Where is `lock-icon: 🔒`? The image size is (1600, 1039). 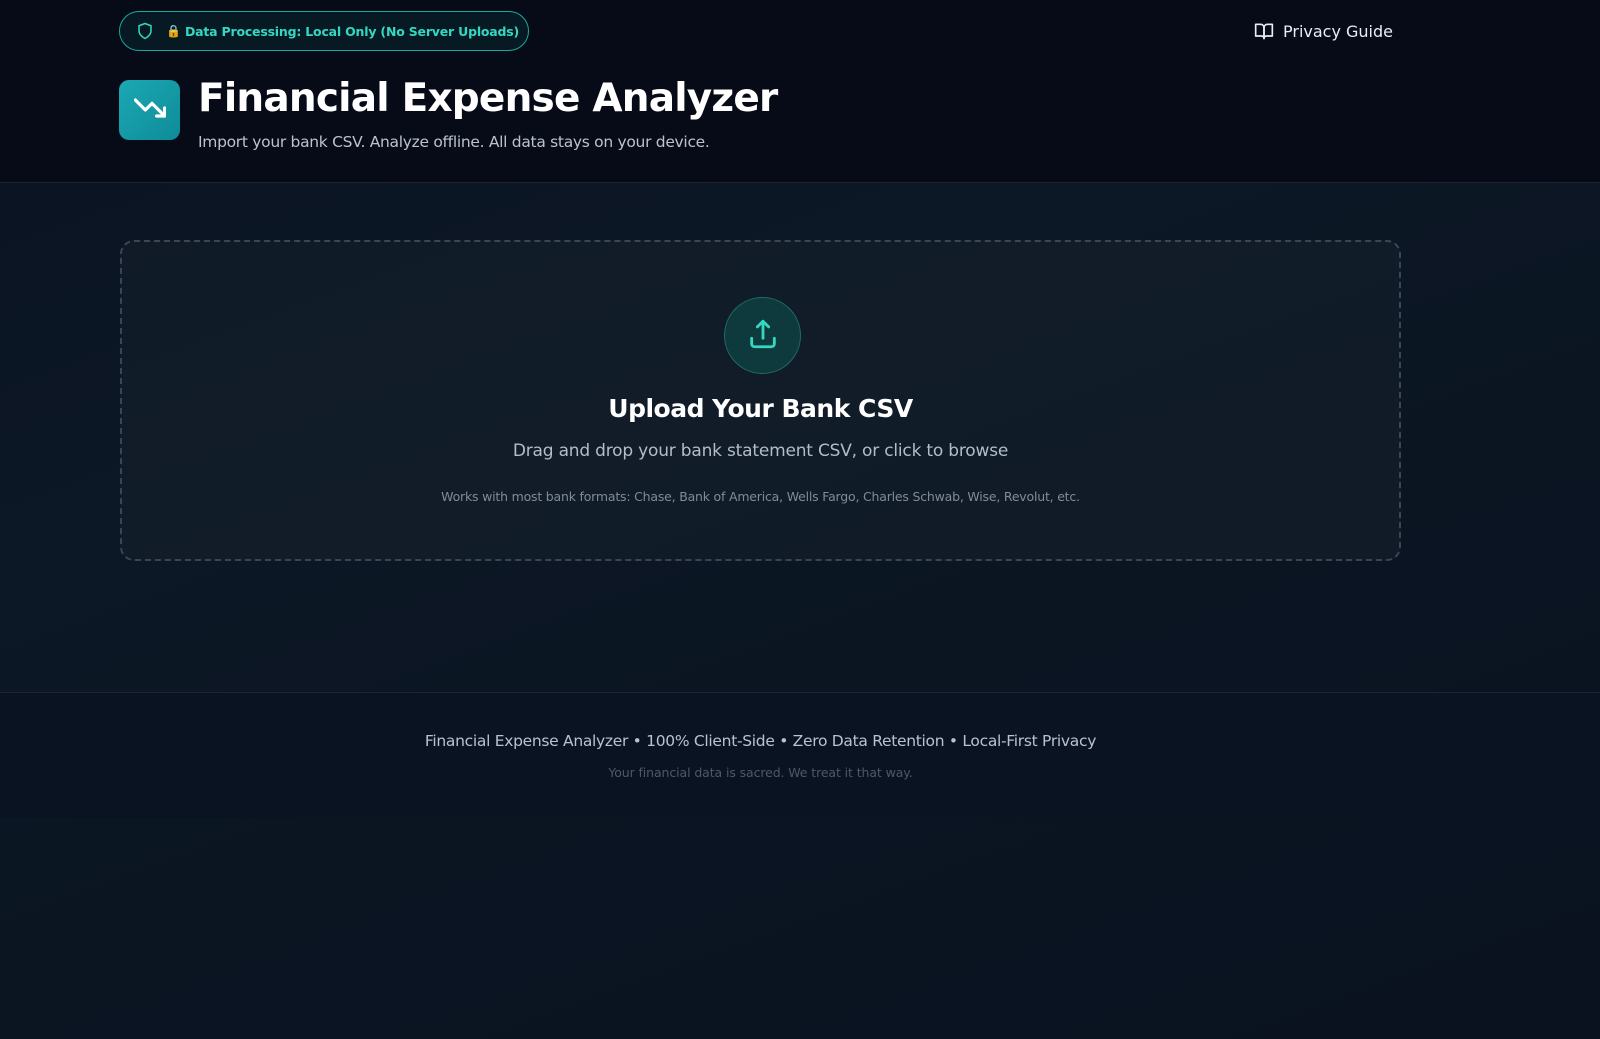 lock-icon: 🔒 is located at coordinates (173, 31).